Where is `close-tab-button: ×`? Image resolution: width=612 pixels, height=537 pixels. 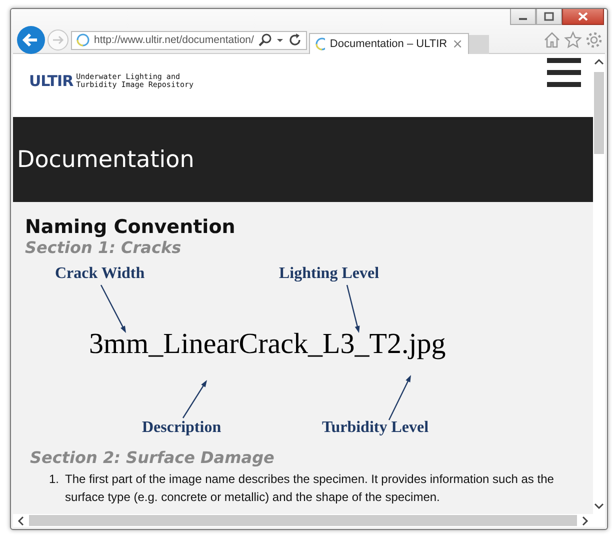
close-tab-button: × is located at coordinates (457, 44).